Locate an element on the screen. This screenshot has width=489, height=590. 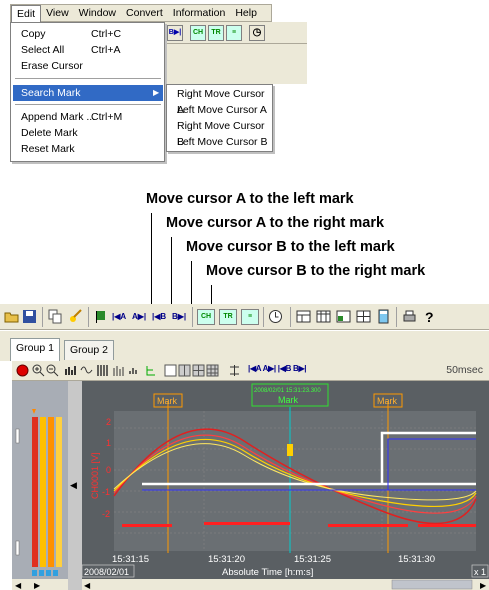
tab-bar: Group 1 Group 2 is located at coordinates (244, 346).